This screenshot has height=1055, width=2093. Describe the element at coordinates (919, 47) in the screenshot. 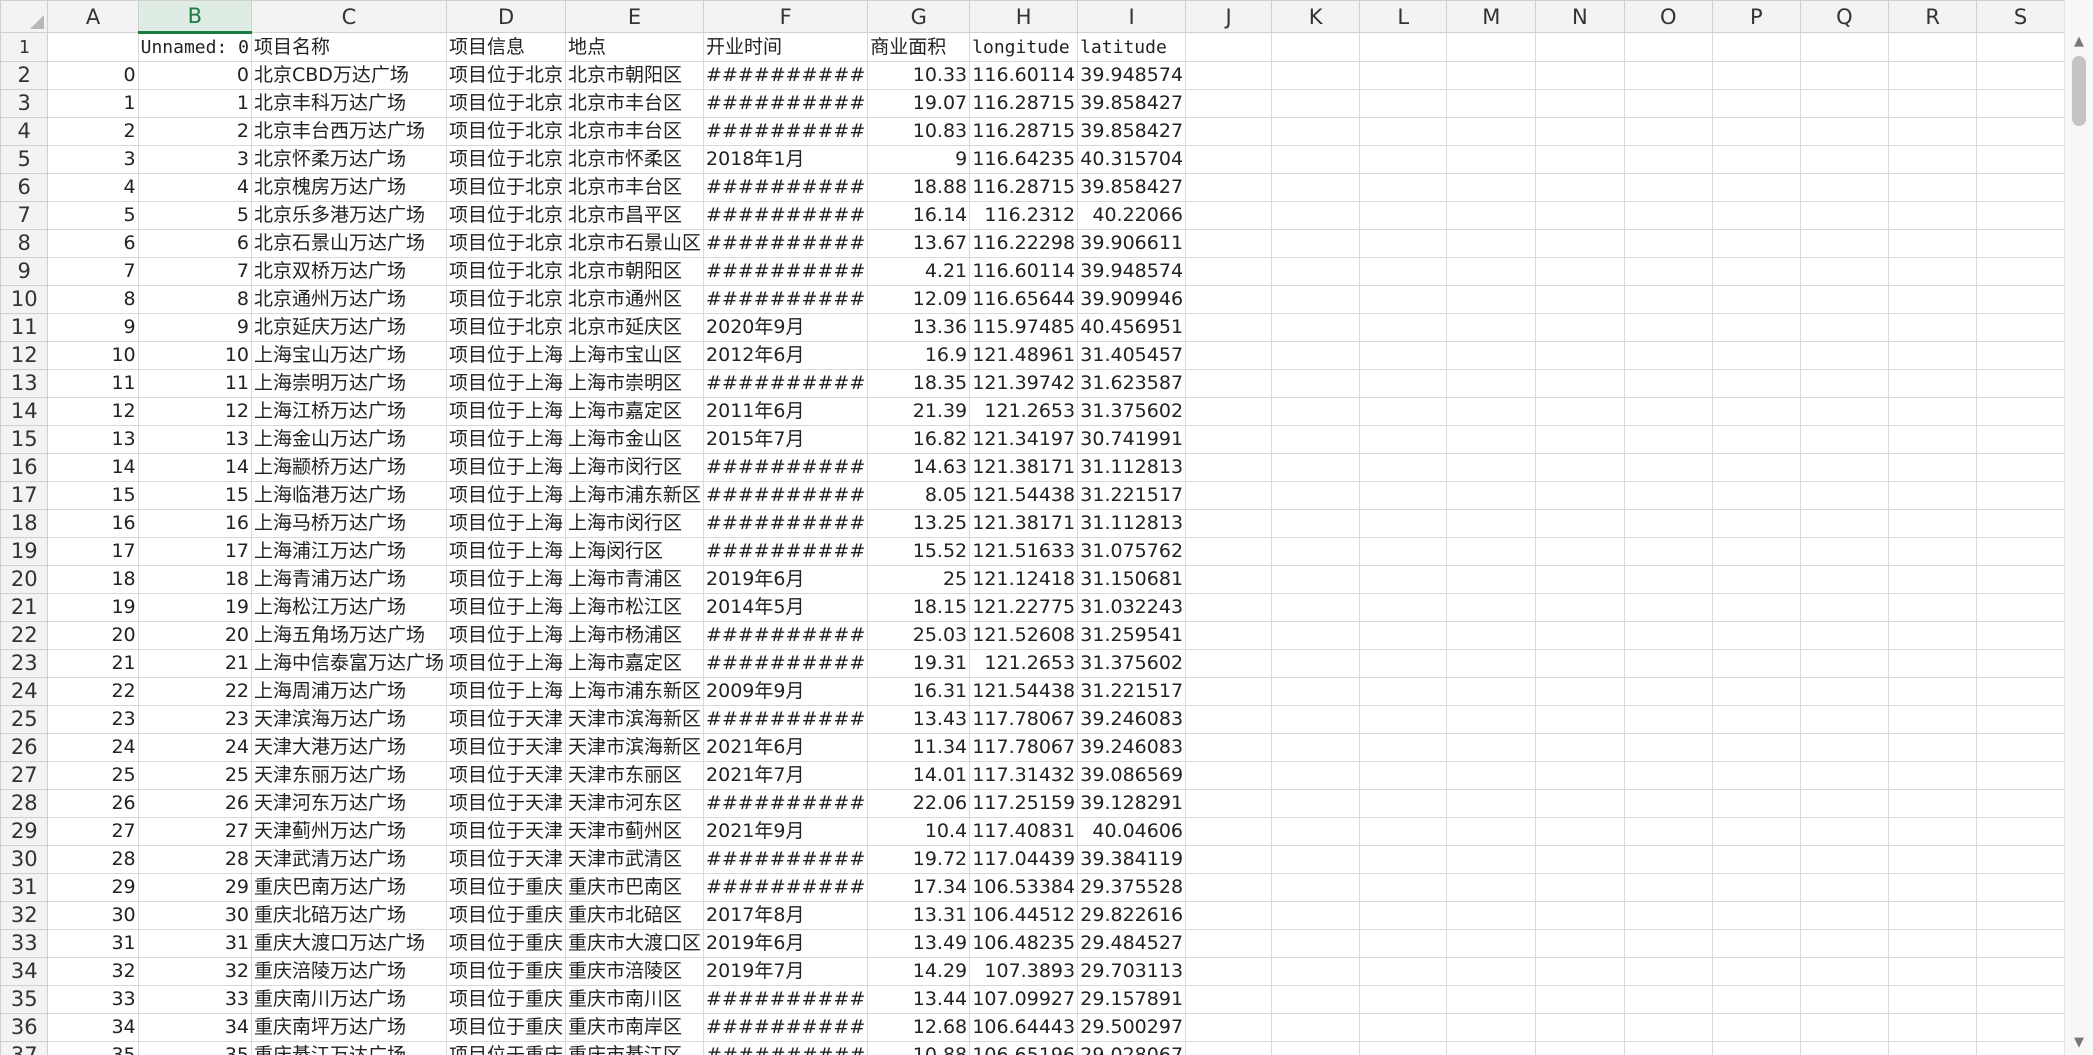

I see `cell: 商业面积` at that location.